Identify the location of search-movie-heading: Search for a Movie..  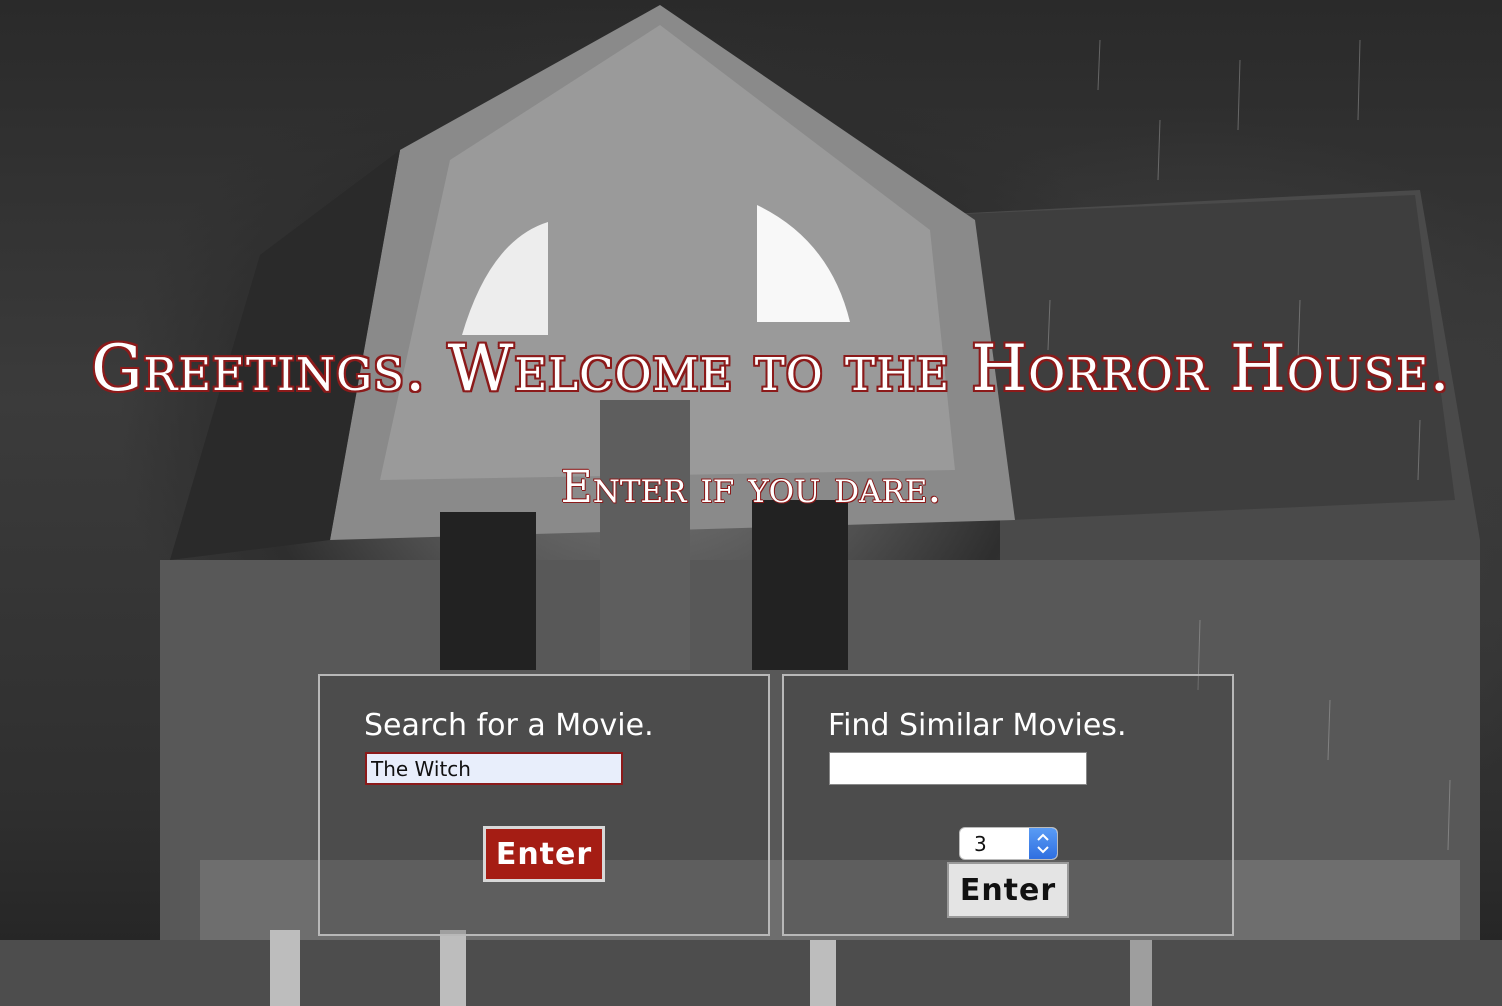
(509, 725).